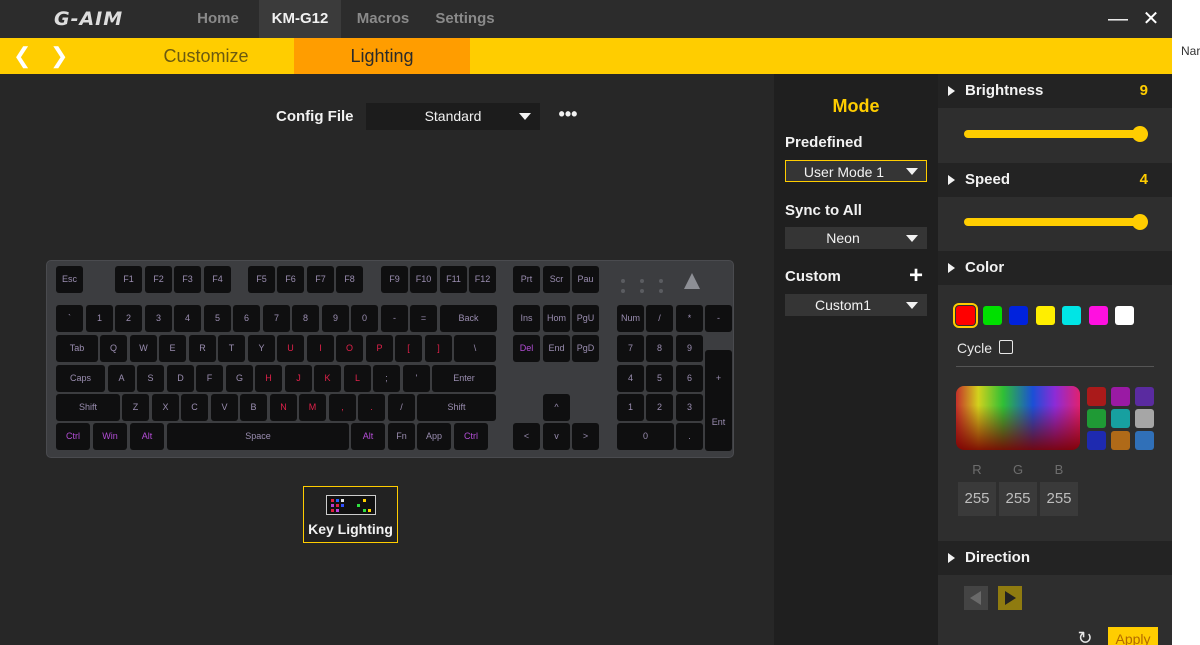  What do you see at coordinates (568, 116) in the screenshot?
I see `more-options-icon: •••` at bounding box center [568, 116].